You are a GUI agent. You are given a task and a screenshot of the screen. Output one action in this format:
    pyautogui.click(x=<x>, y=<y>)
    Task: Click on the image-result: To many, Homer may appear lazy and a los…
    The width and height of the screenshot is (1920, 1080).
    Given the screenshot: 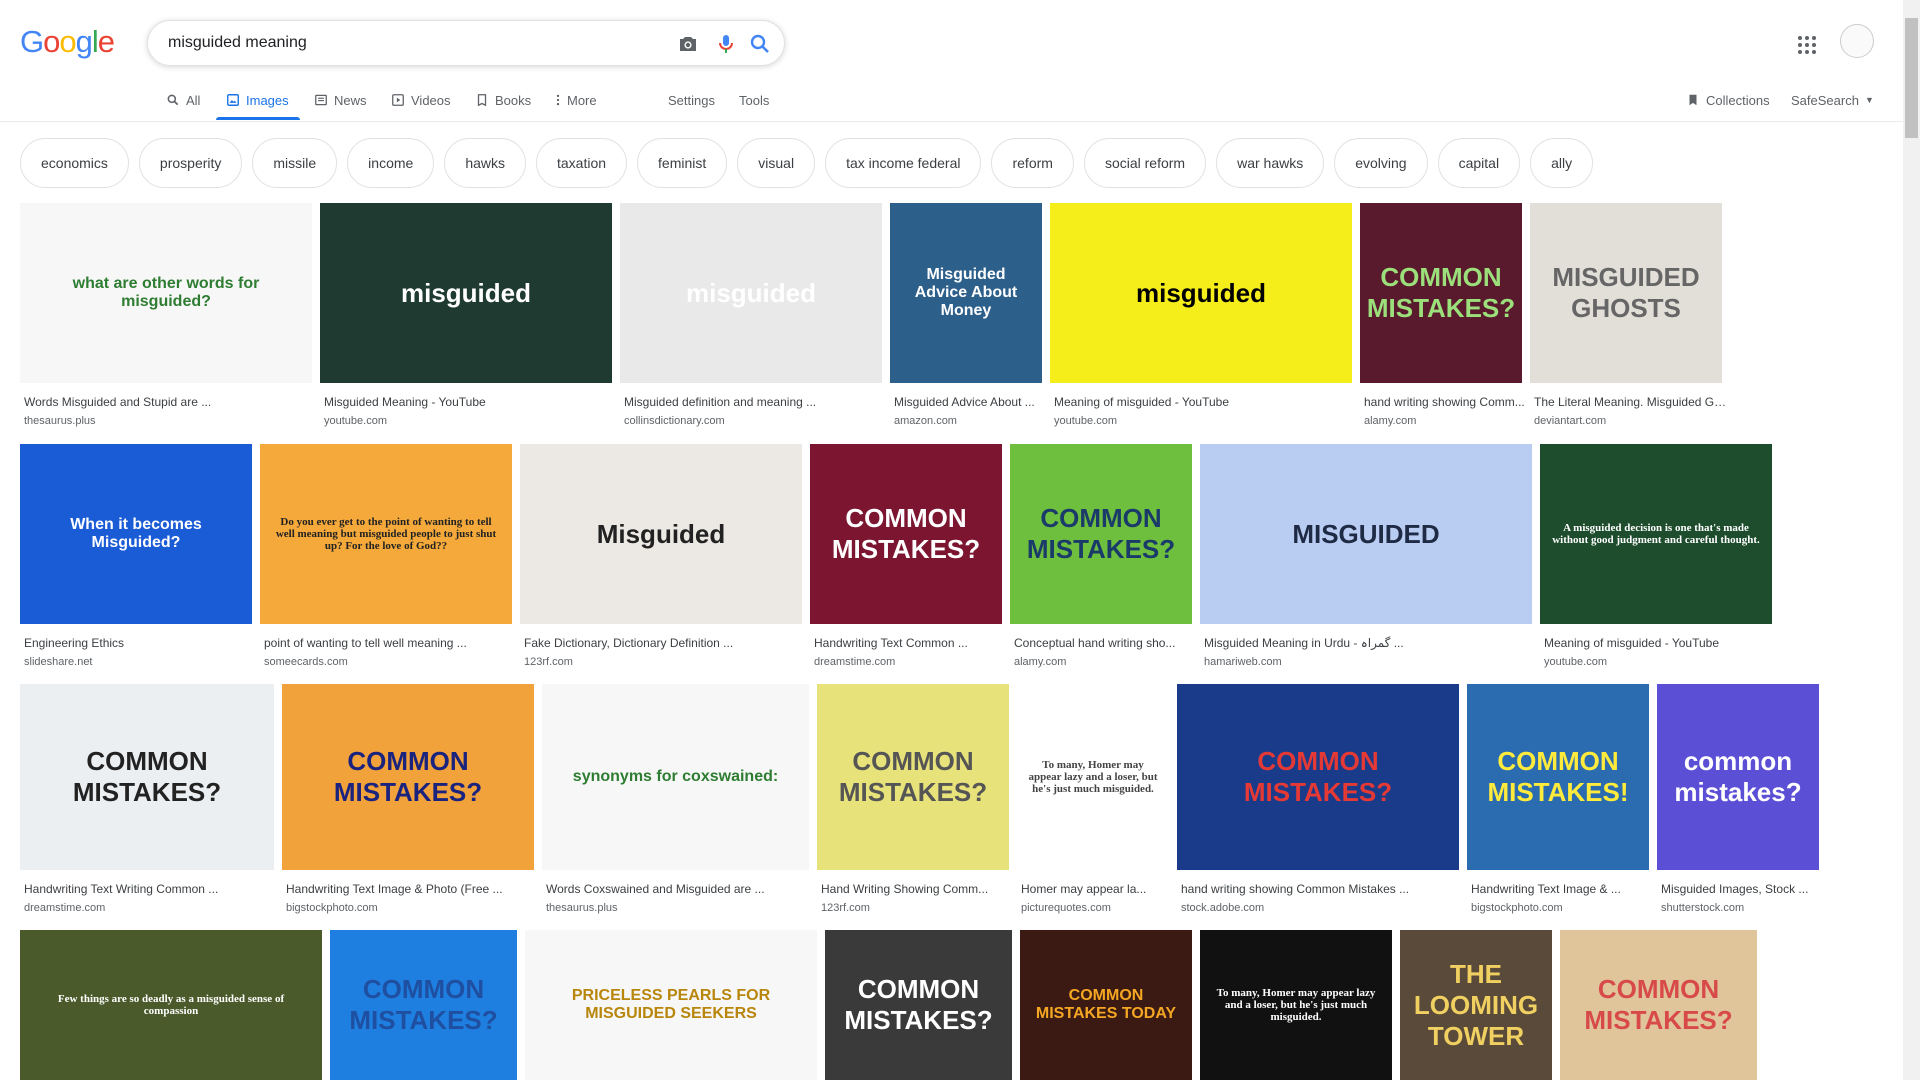 What is the action you would take?
    pyautogui.click(x=1300, y=1005)
    